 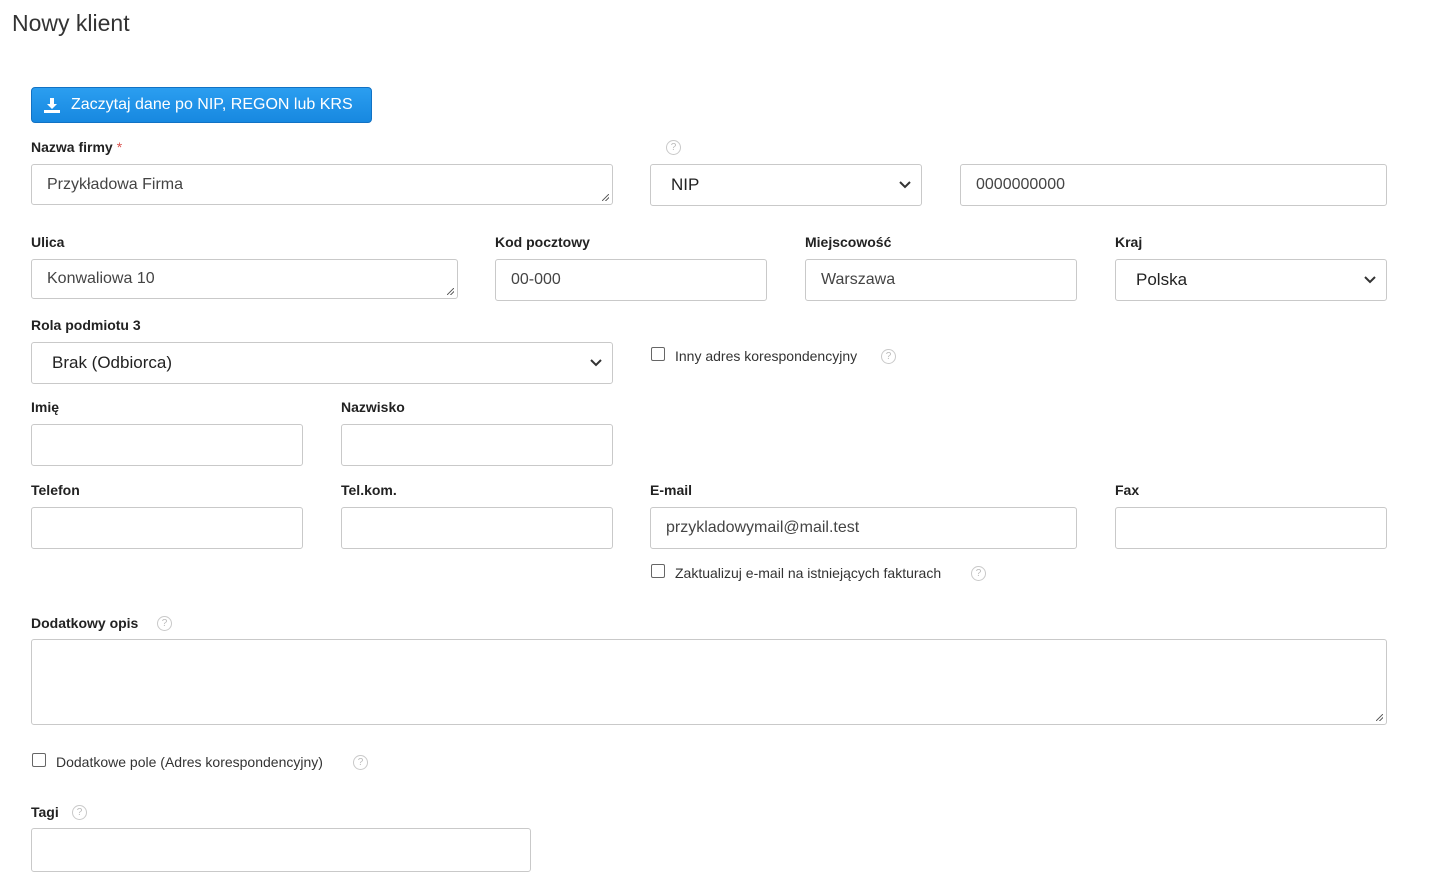 What do you see at coordinates (763, 527) in the screenshot?
I see `email-value: przykladowymail@mail.test` at bounding box center [763, 527].